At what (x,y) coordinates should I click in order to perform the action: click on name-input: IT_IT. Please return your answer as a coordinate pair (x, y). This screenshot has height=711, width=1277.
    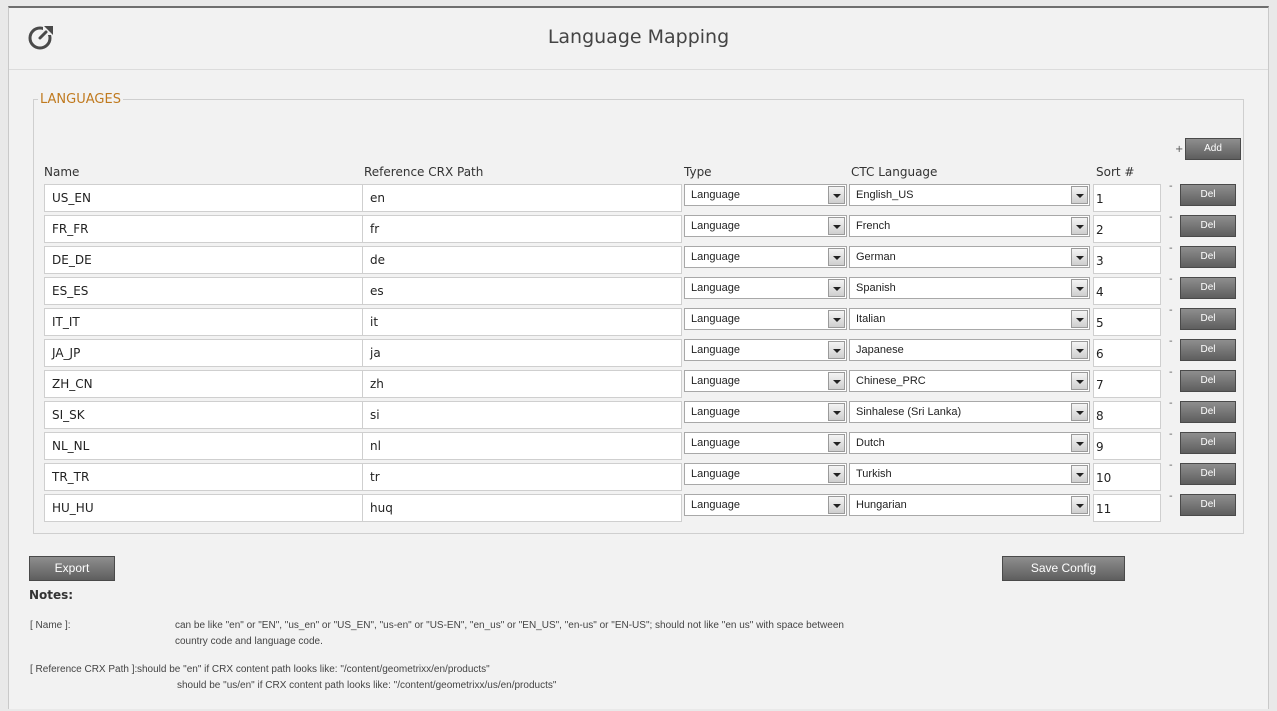
    Looking at the image, I should click on (204, 322).